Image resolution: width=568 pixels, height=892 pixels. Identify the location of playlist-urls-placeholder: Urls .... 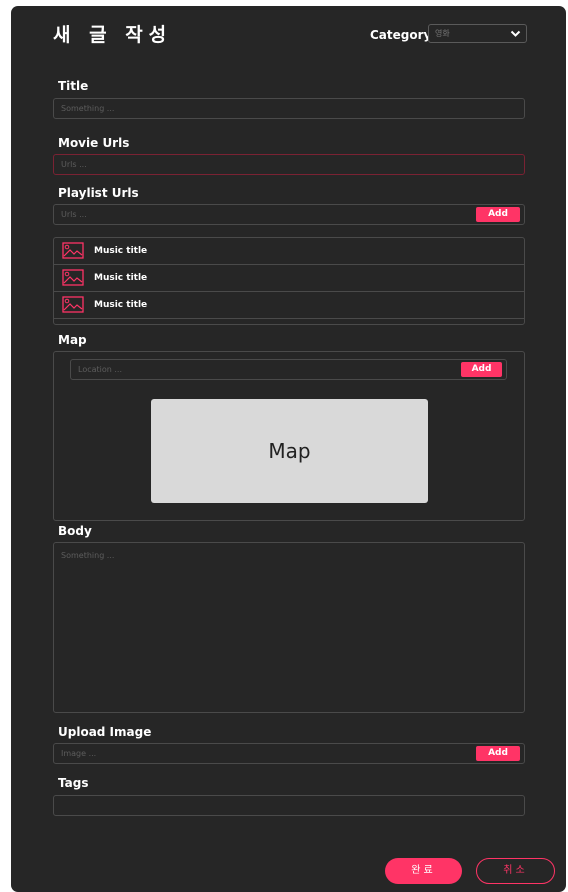
(74, 214).